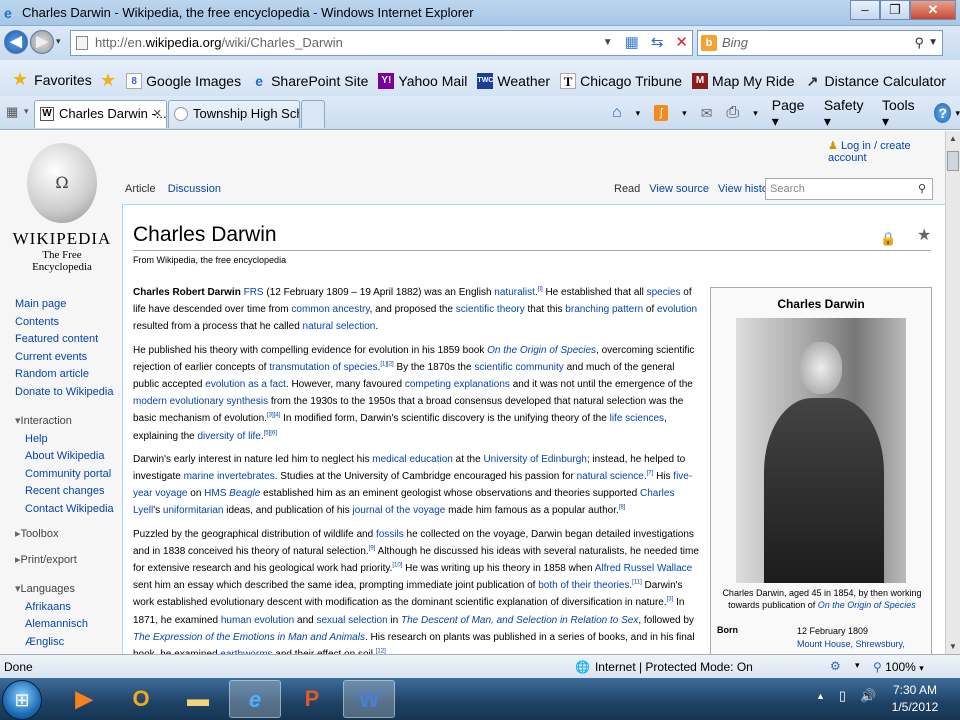 Image resolution: width=960 pixels, height=720 pixels. I want to click on sidebar-item-recent-changes: Recent changes, so click(69, 492).